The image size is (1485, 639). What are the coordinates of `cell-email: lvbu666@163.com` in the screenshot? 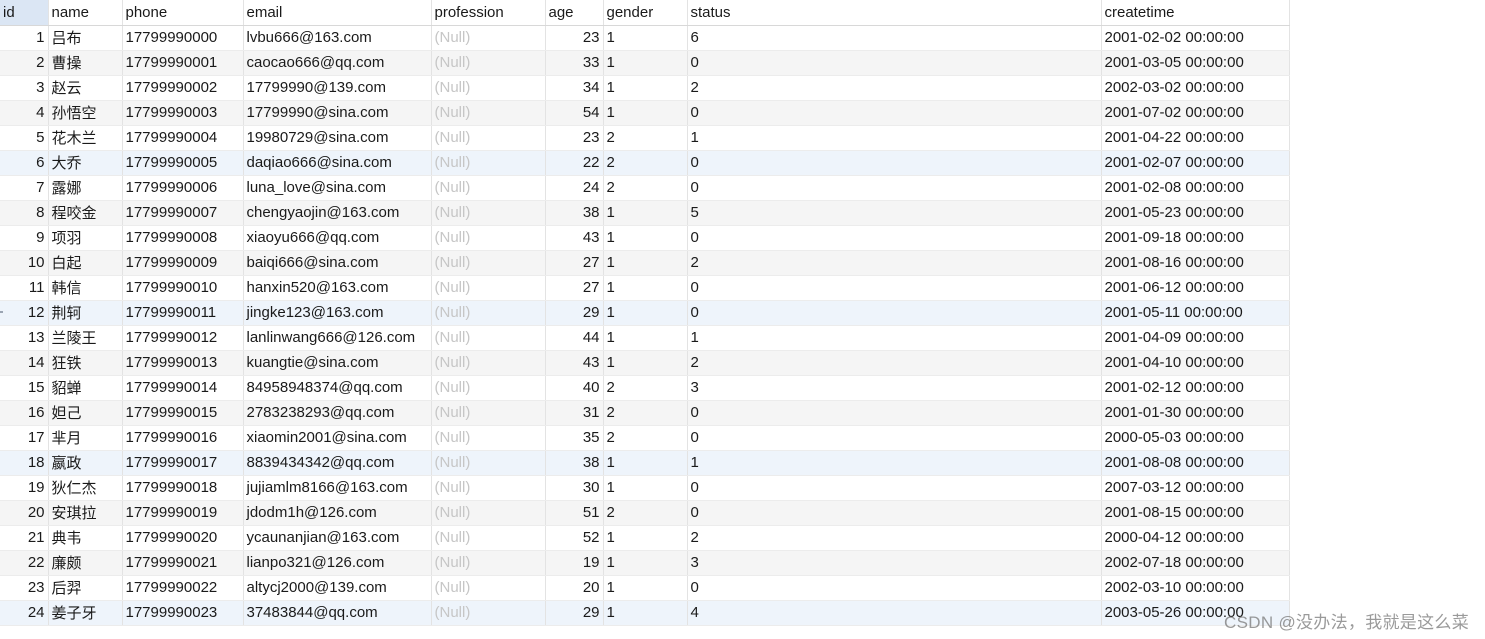 It's located at (337, 38).